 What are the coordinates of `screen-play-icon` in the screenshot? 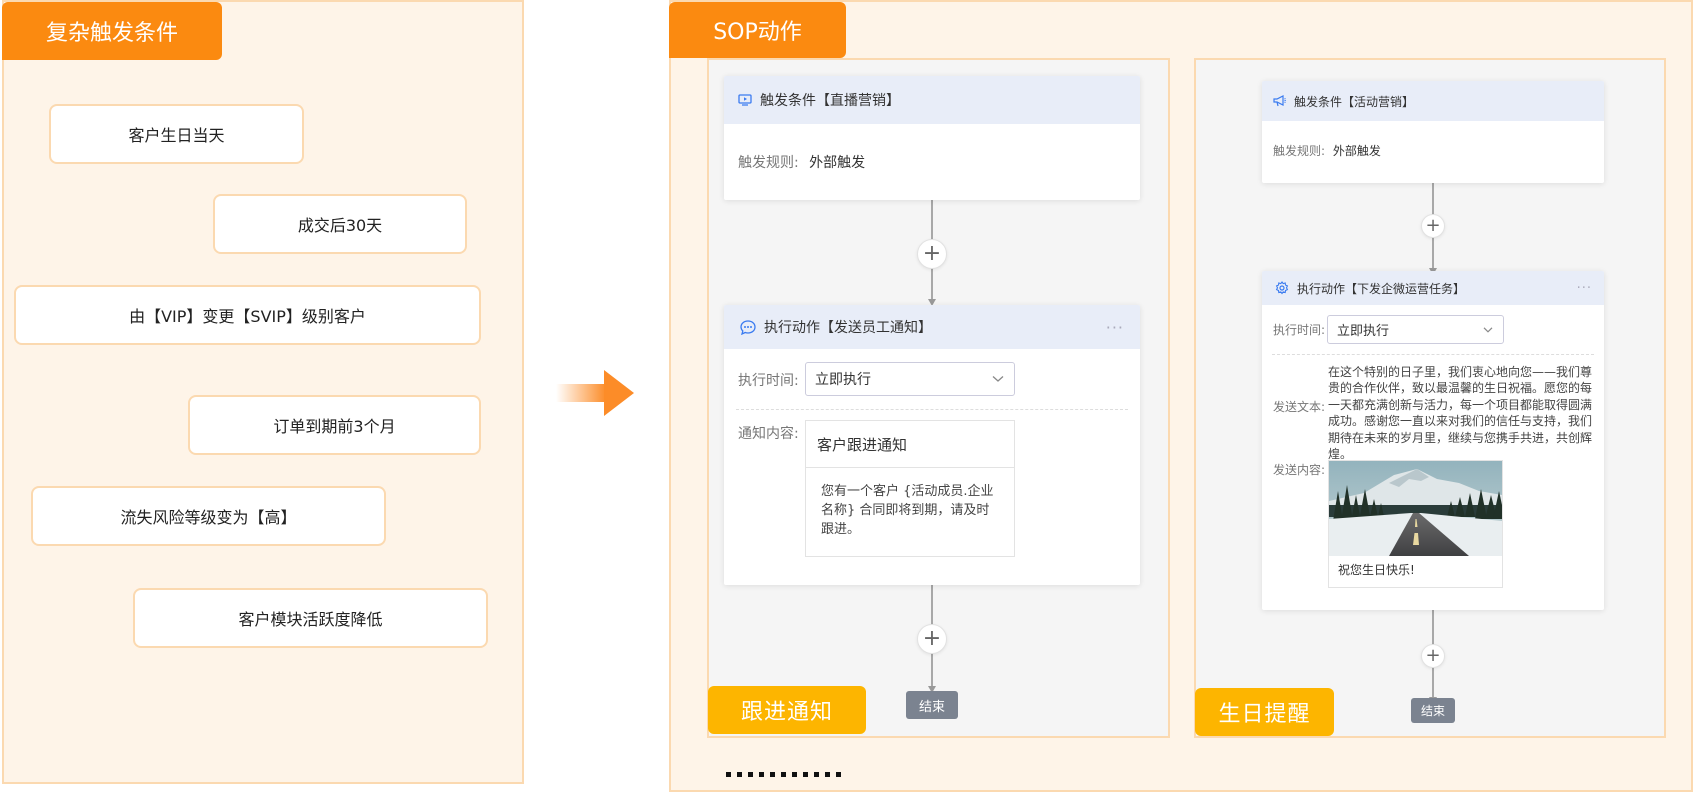 It's located at (745, 100).